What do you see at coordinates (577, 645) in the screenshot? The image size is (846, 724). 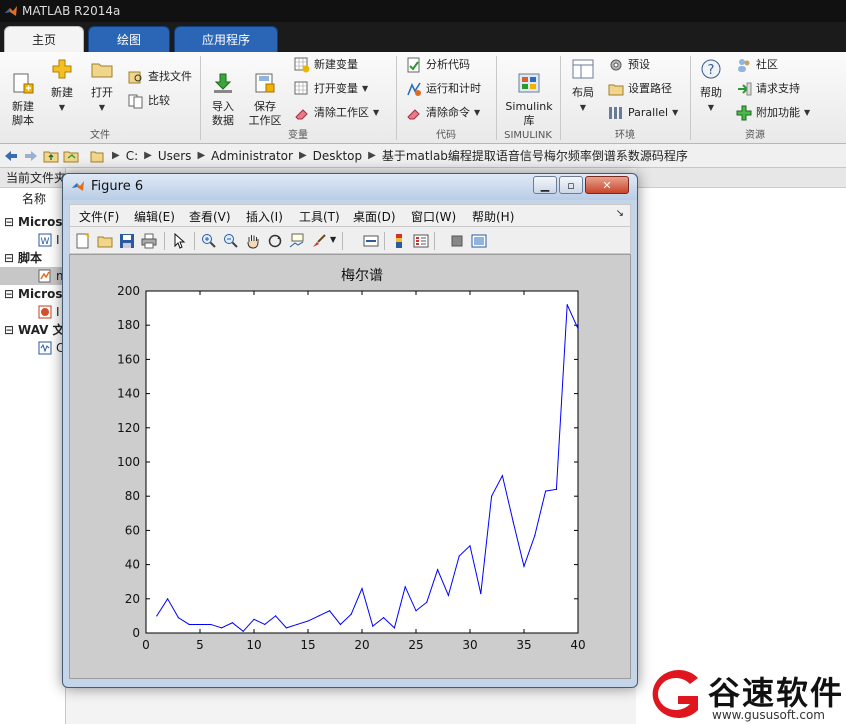 I see `x-tick-label: 40` at bounding box center [577, 645].